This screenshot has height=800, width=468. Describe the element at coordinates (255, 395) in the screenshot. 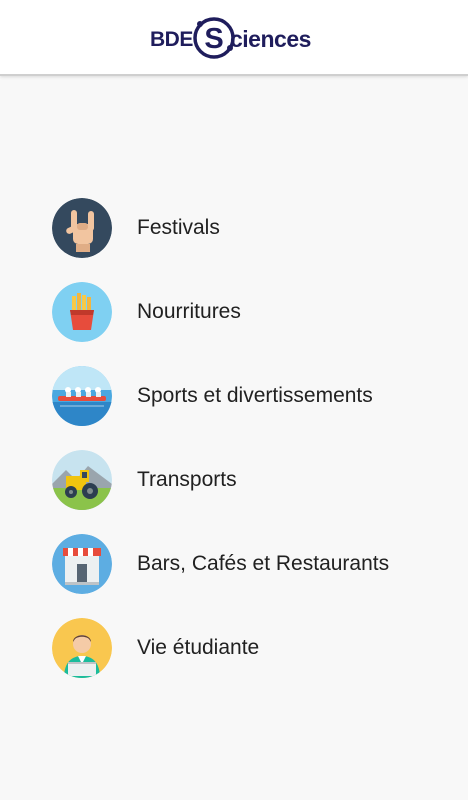

I see `menu-item-label: Sports et divertissements` at that location.